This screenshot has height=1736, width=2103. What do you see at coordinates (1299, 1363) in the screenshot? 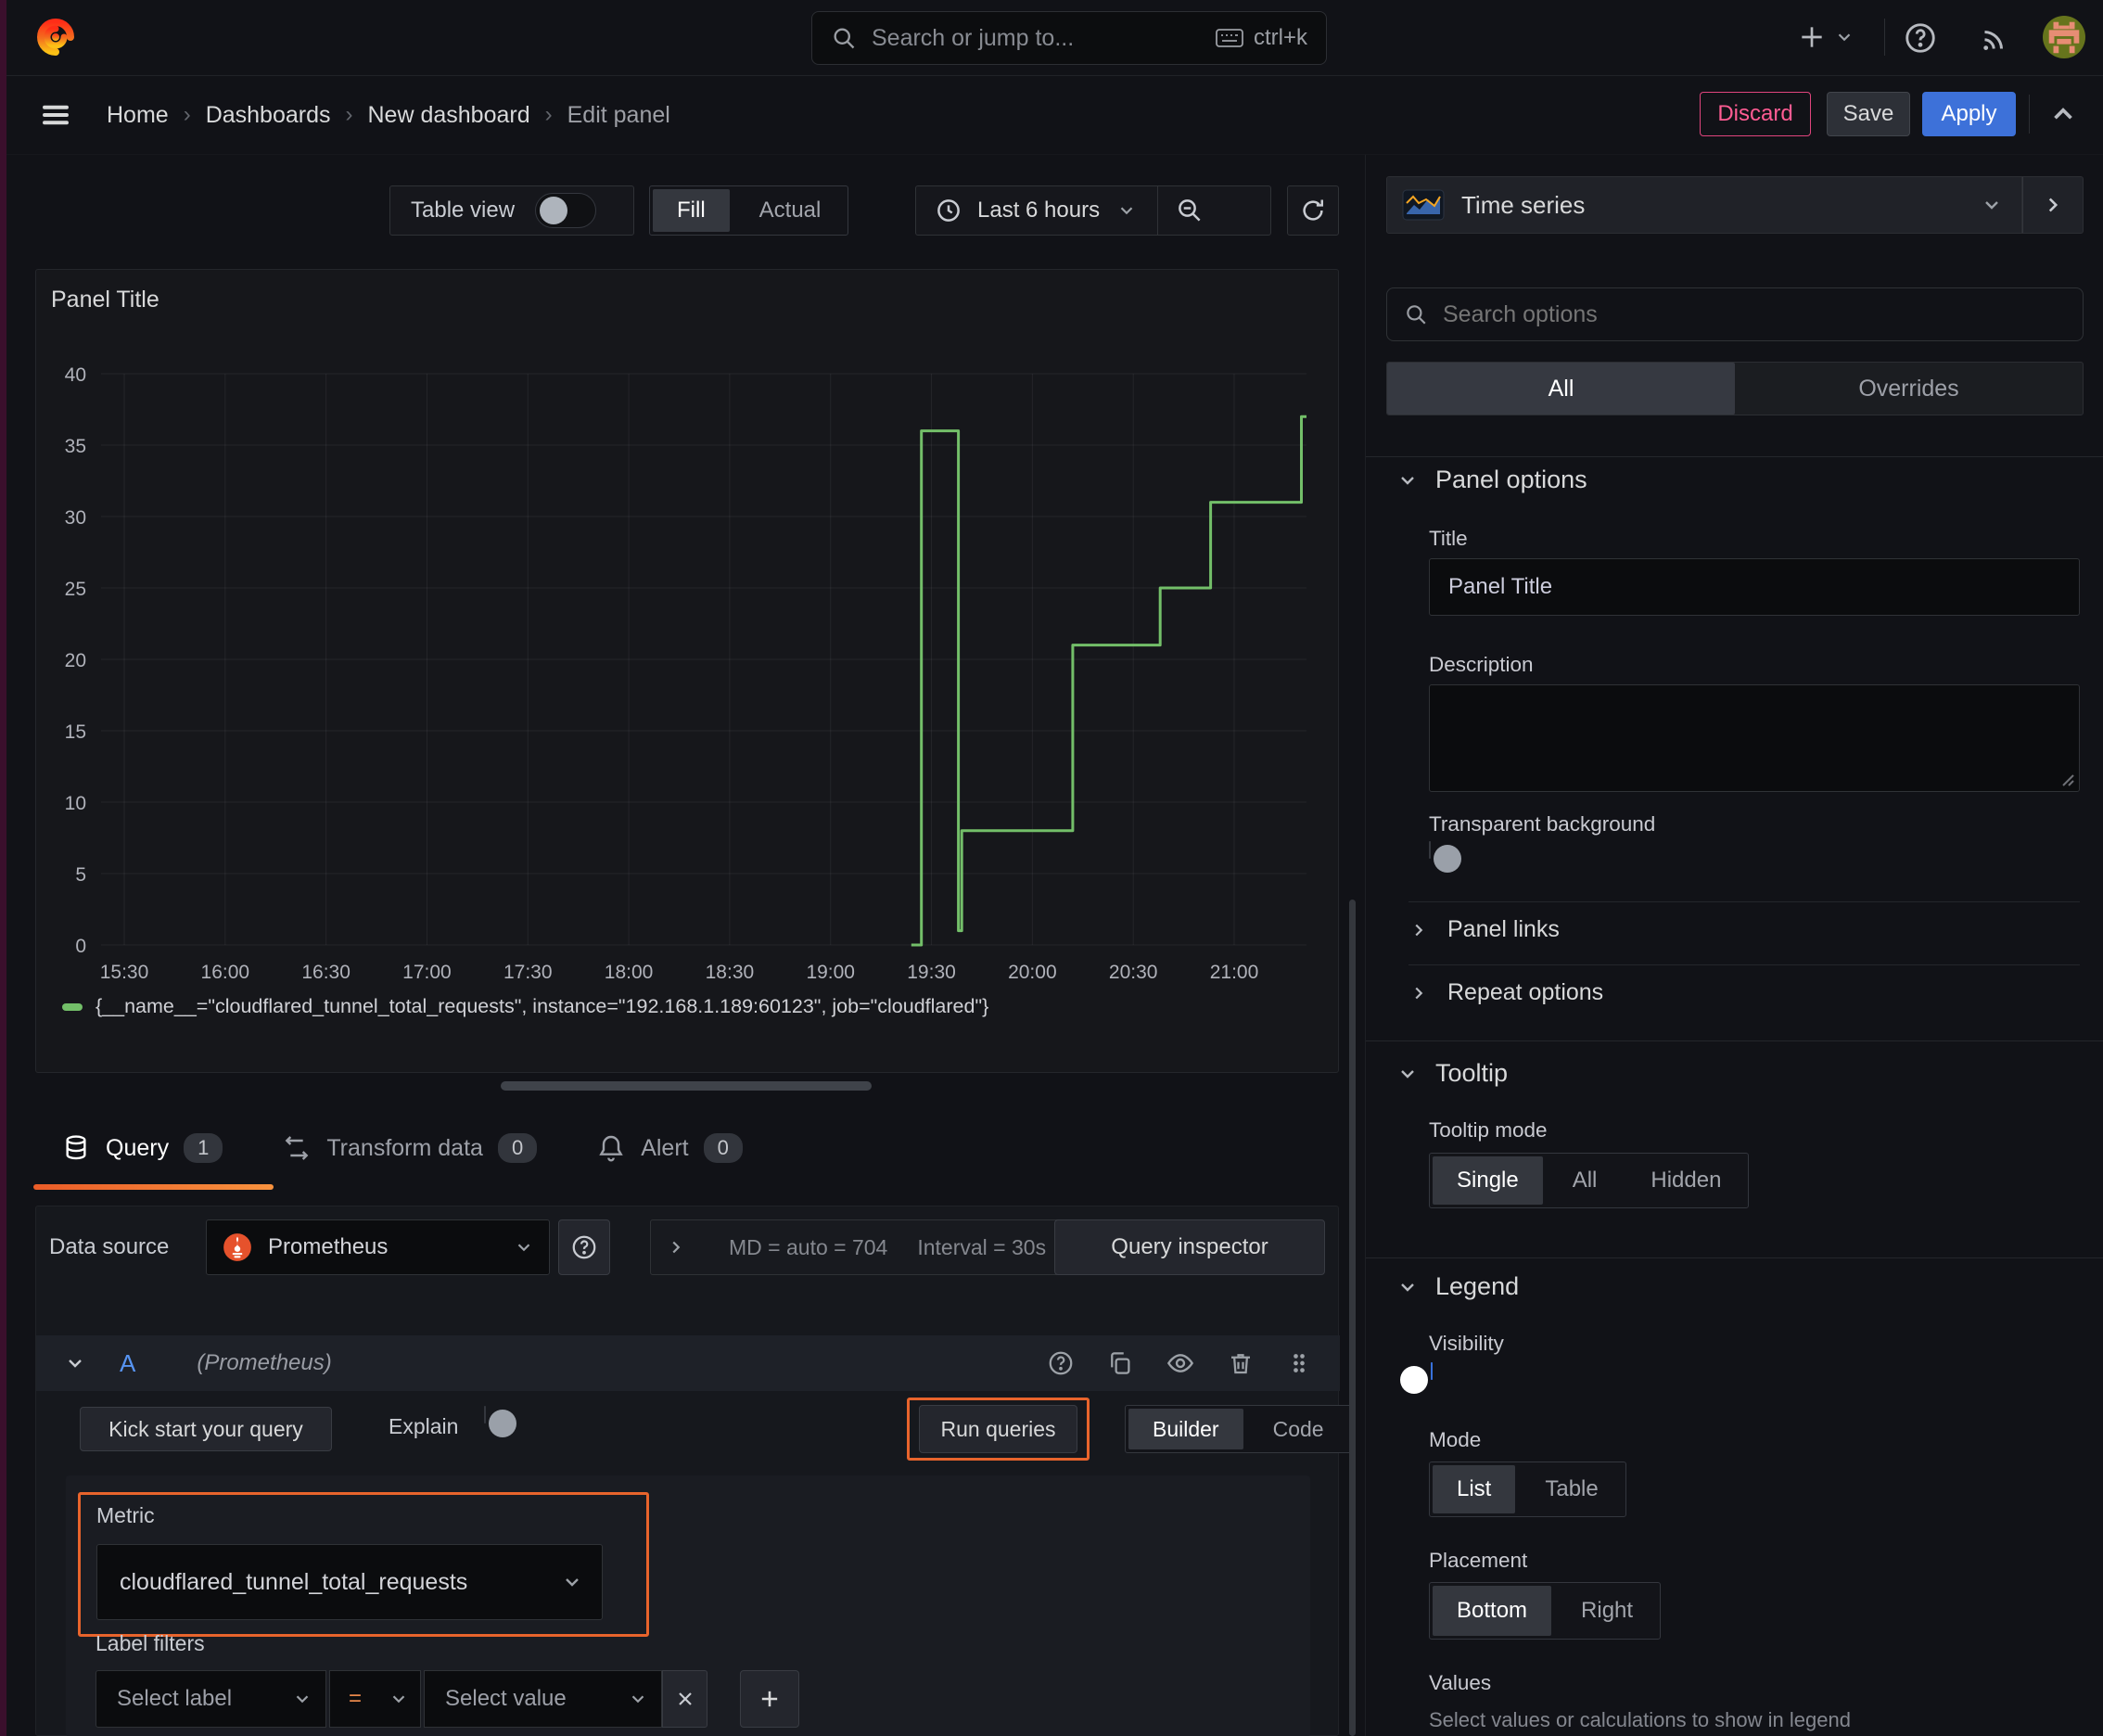
I see `drag-handle-icon` at bounding box center [1299, 1363].